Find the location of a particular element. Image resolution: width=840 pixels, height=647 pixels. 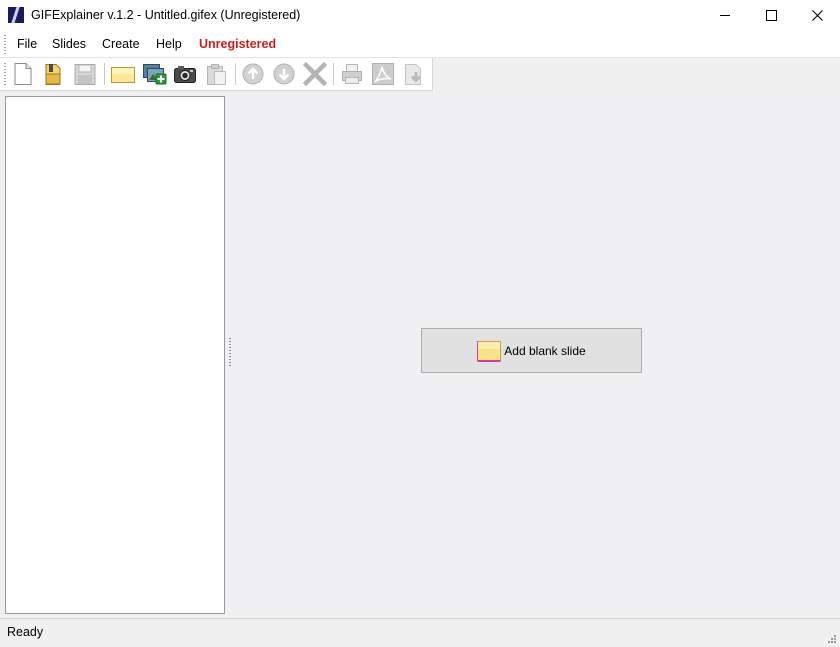

open-button is located at coordinates (53, 74).